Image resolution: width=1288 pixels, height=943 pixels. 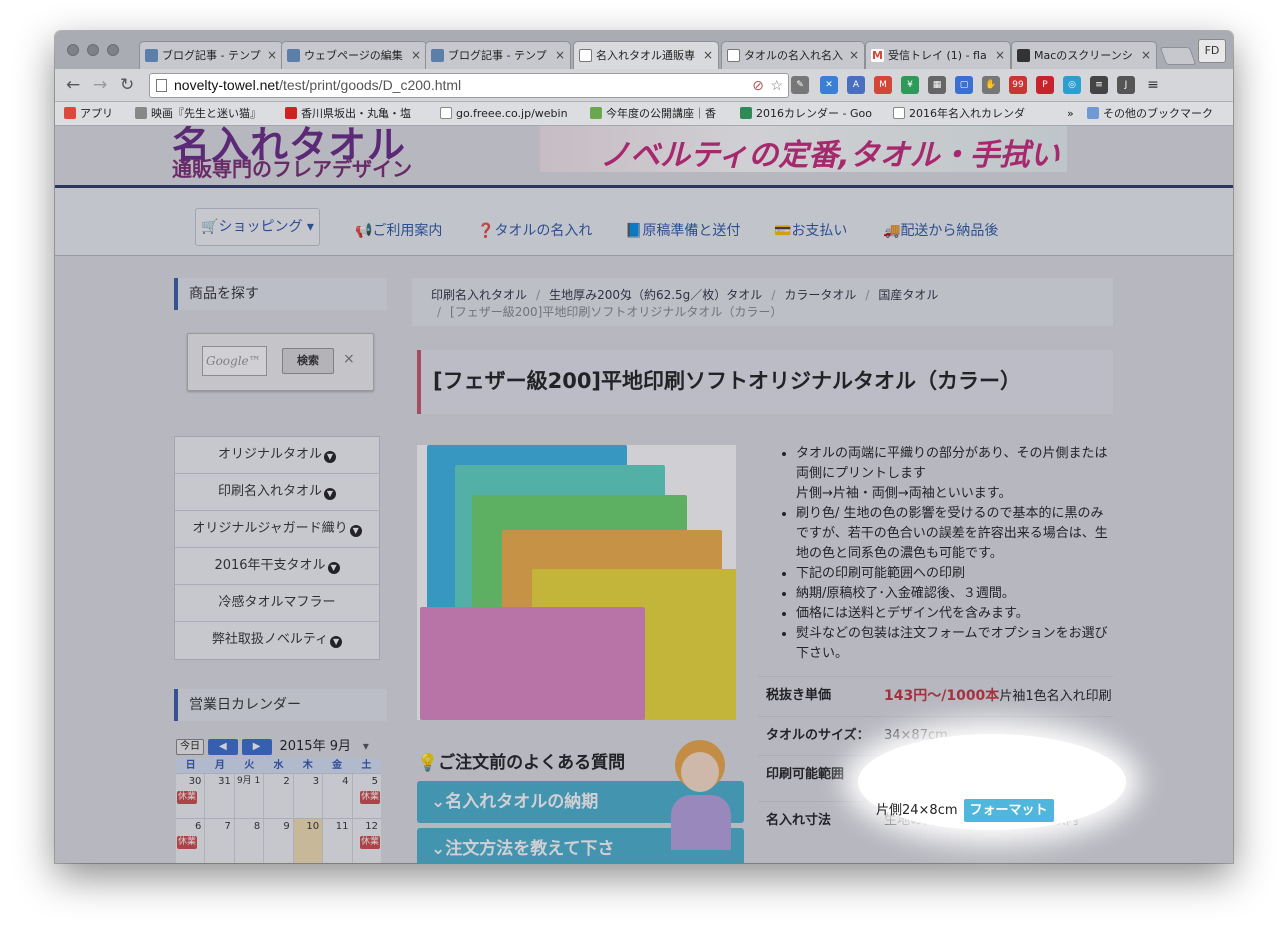 What do you see at coordinates (338, 796) in the screenshot?
I see `calendar-day: 4` at bounding box center [338, 796].